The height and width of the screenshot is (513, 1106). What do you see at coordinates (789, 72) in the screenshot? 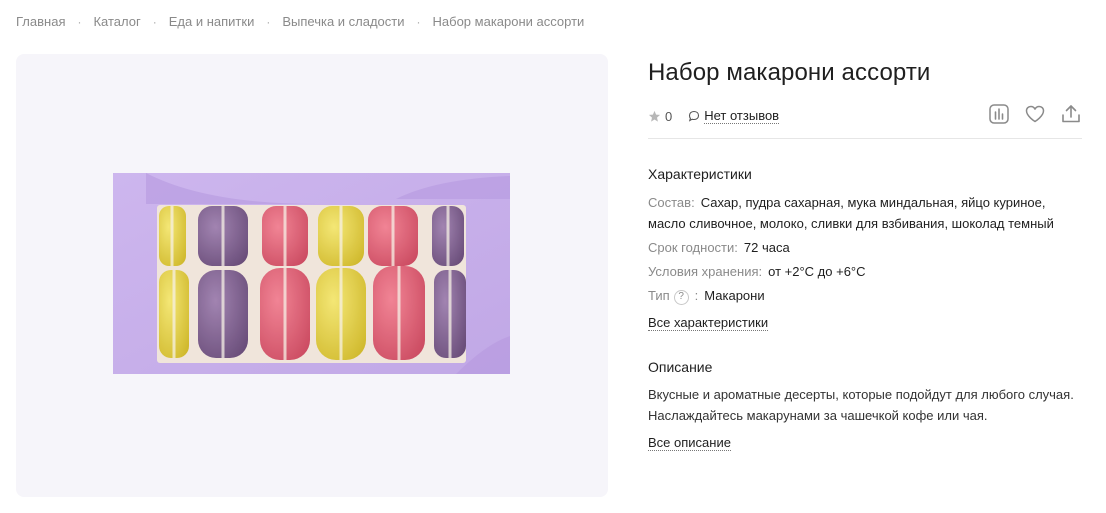
I see `product-title: Набор макарони ассорти` at bounding box center [789, 72].